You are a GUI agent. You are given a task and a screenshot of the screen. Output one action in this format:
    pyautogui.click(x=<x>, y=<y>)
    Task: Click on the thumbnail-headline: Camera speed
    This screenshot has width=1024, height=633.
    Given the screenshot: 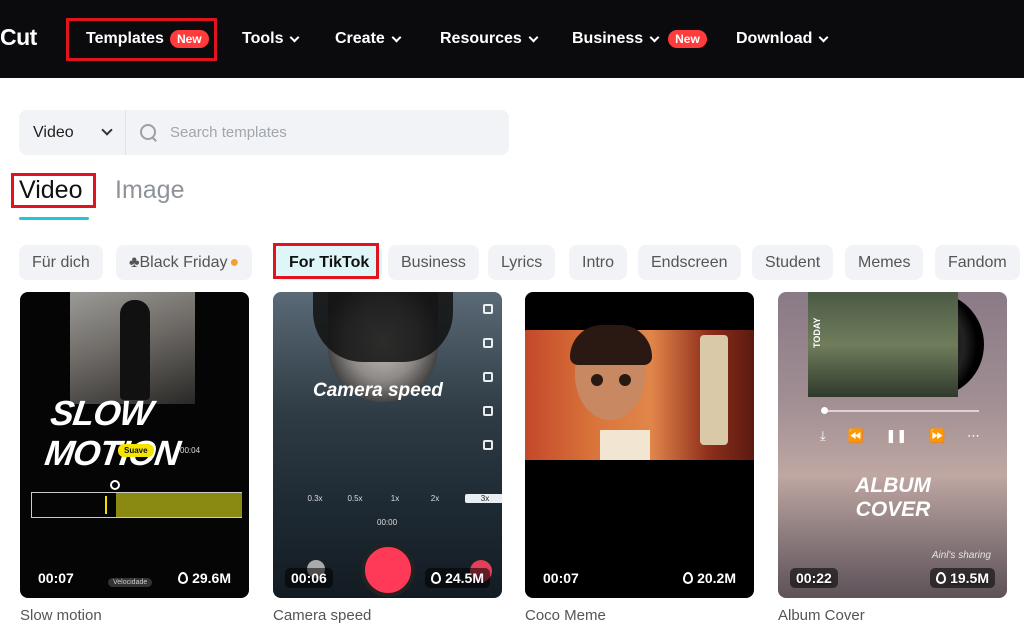 What is the action you would take?
    pyautogui.click(x=378, y=390)
    